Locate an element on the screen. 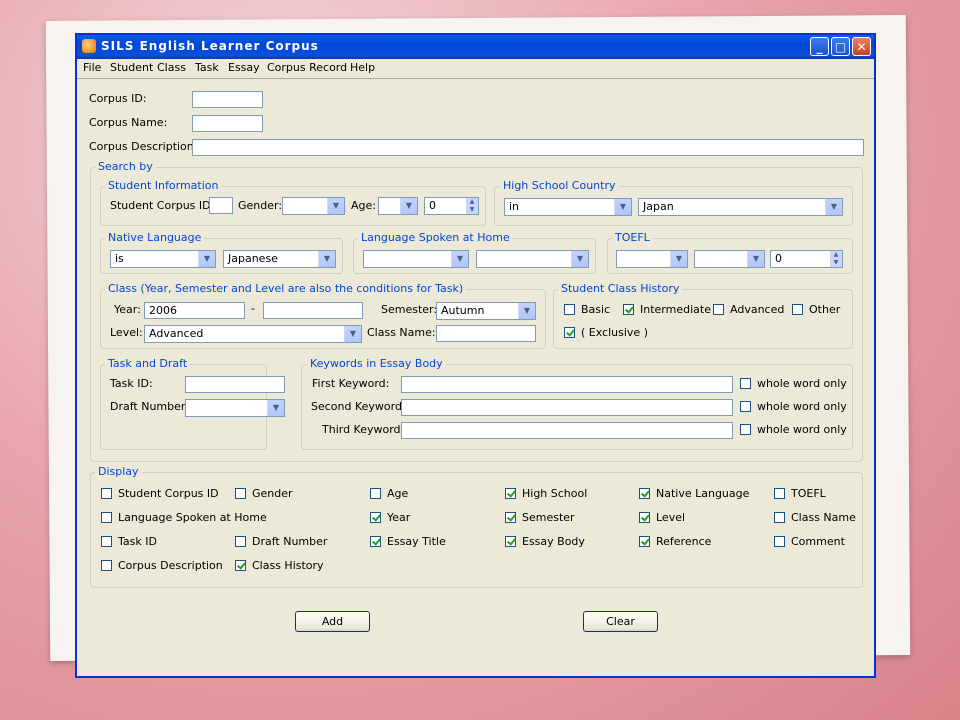 The image size is (960, 720). semester-label: Semester: is located at coordinates (409, 309).